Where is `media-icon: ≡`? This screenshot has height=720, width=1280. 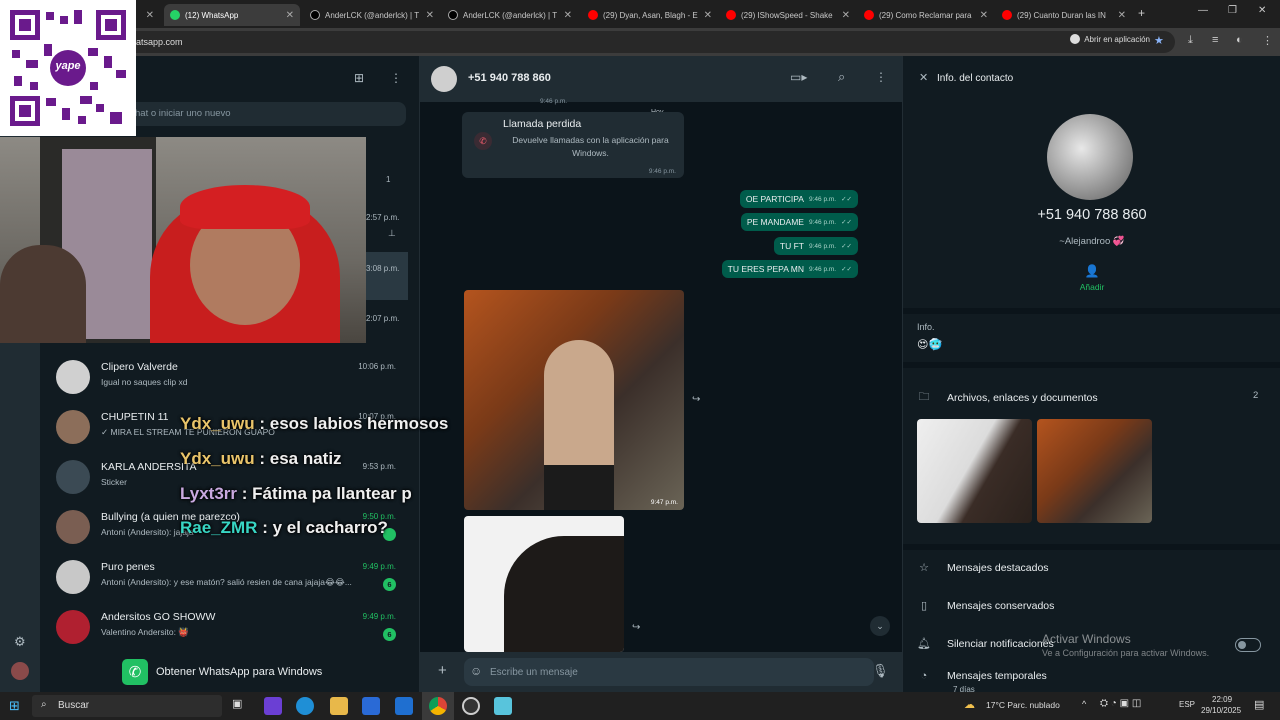
media-icon: ≡ is located at coordinates (1215, 40).